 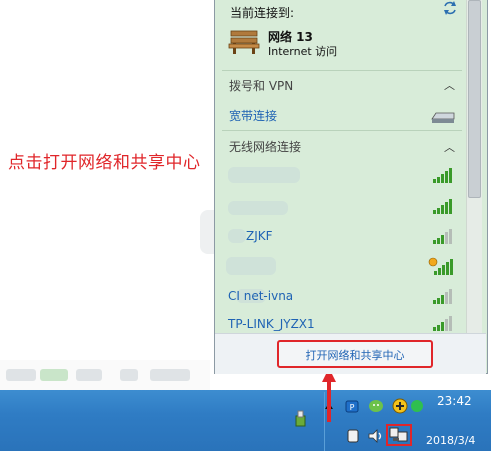 What do you see at coordinates (399, 435) in the screenshot?
I see `network-icon-highlight` at bounding box center [399, 435].